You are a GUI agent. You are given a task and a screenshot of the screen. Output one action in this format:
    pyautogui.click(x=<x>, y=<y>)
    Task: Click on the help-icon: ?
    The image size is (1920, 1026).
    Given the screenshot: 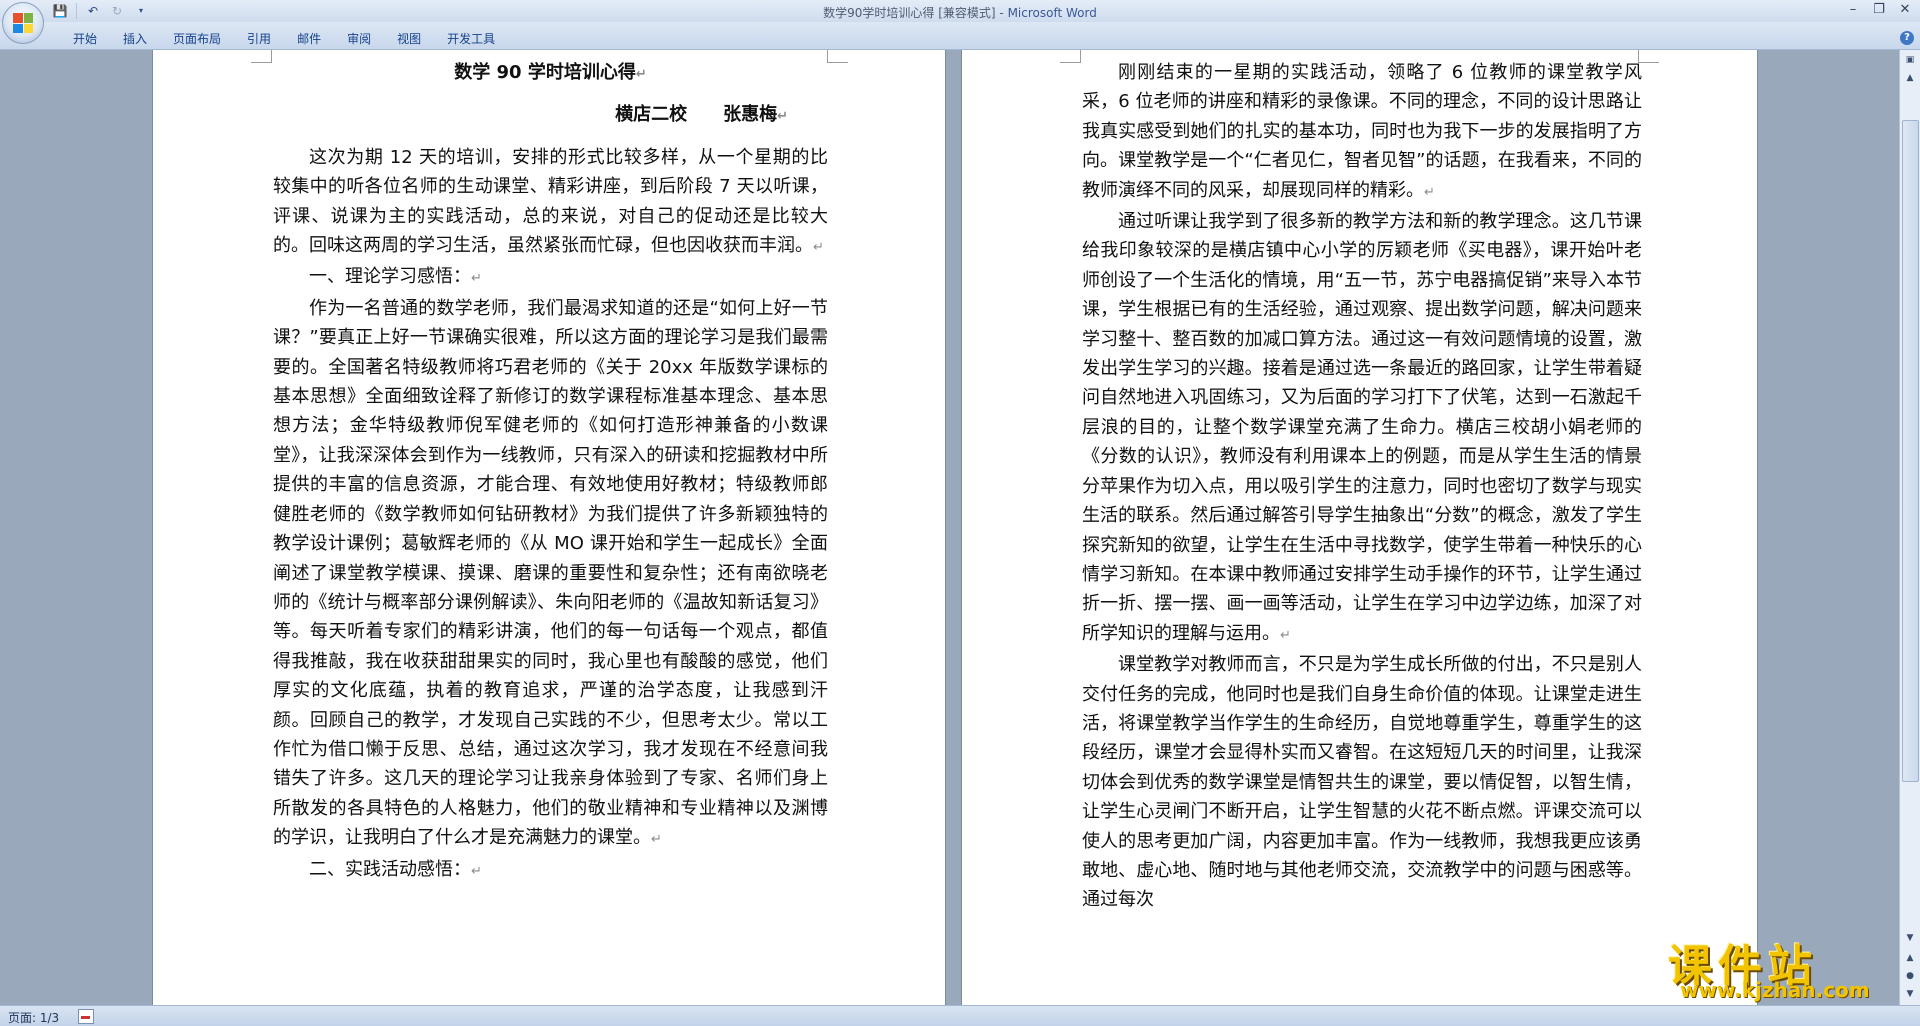 What is the action you would take?
    pyautogui.click(x=1907, y=38)
    